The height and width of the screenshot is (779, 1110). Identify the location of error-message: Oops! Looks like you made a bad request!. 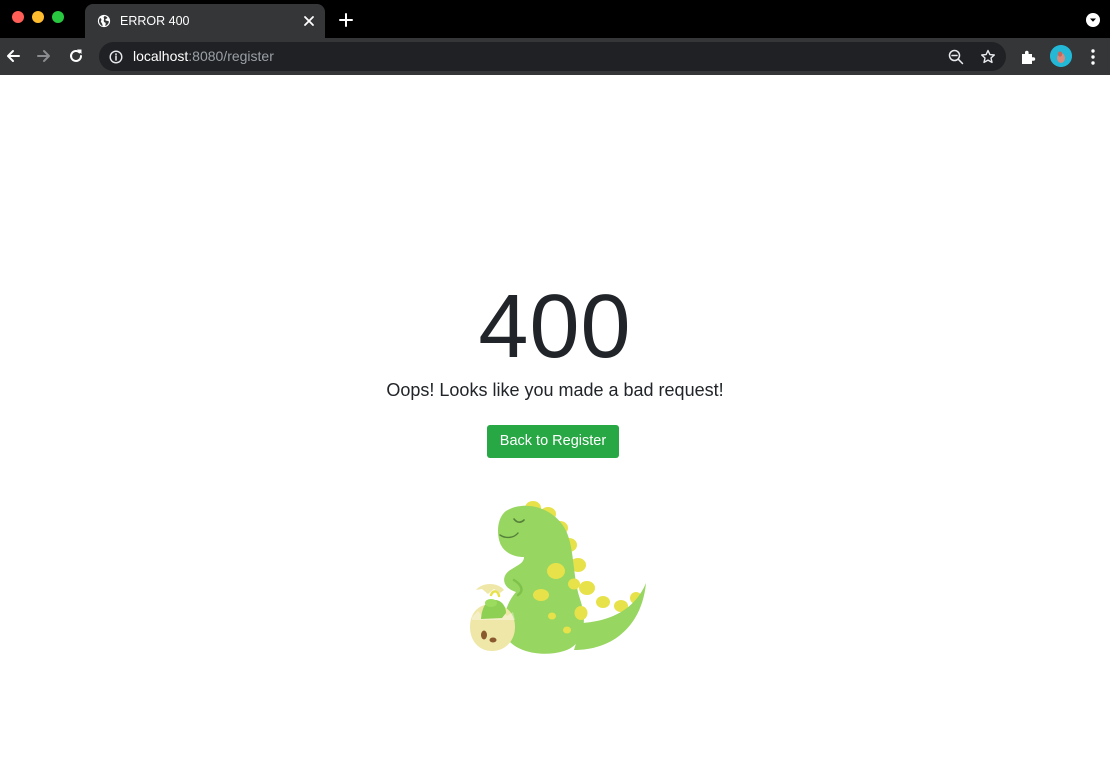
(555, 390).